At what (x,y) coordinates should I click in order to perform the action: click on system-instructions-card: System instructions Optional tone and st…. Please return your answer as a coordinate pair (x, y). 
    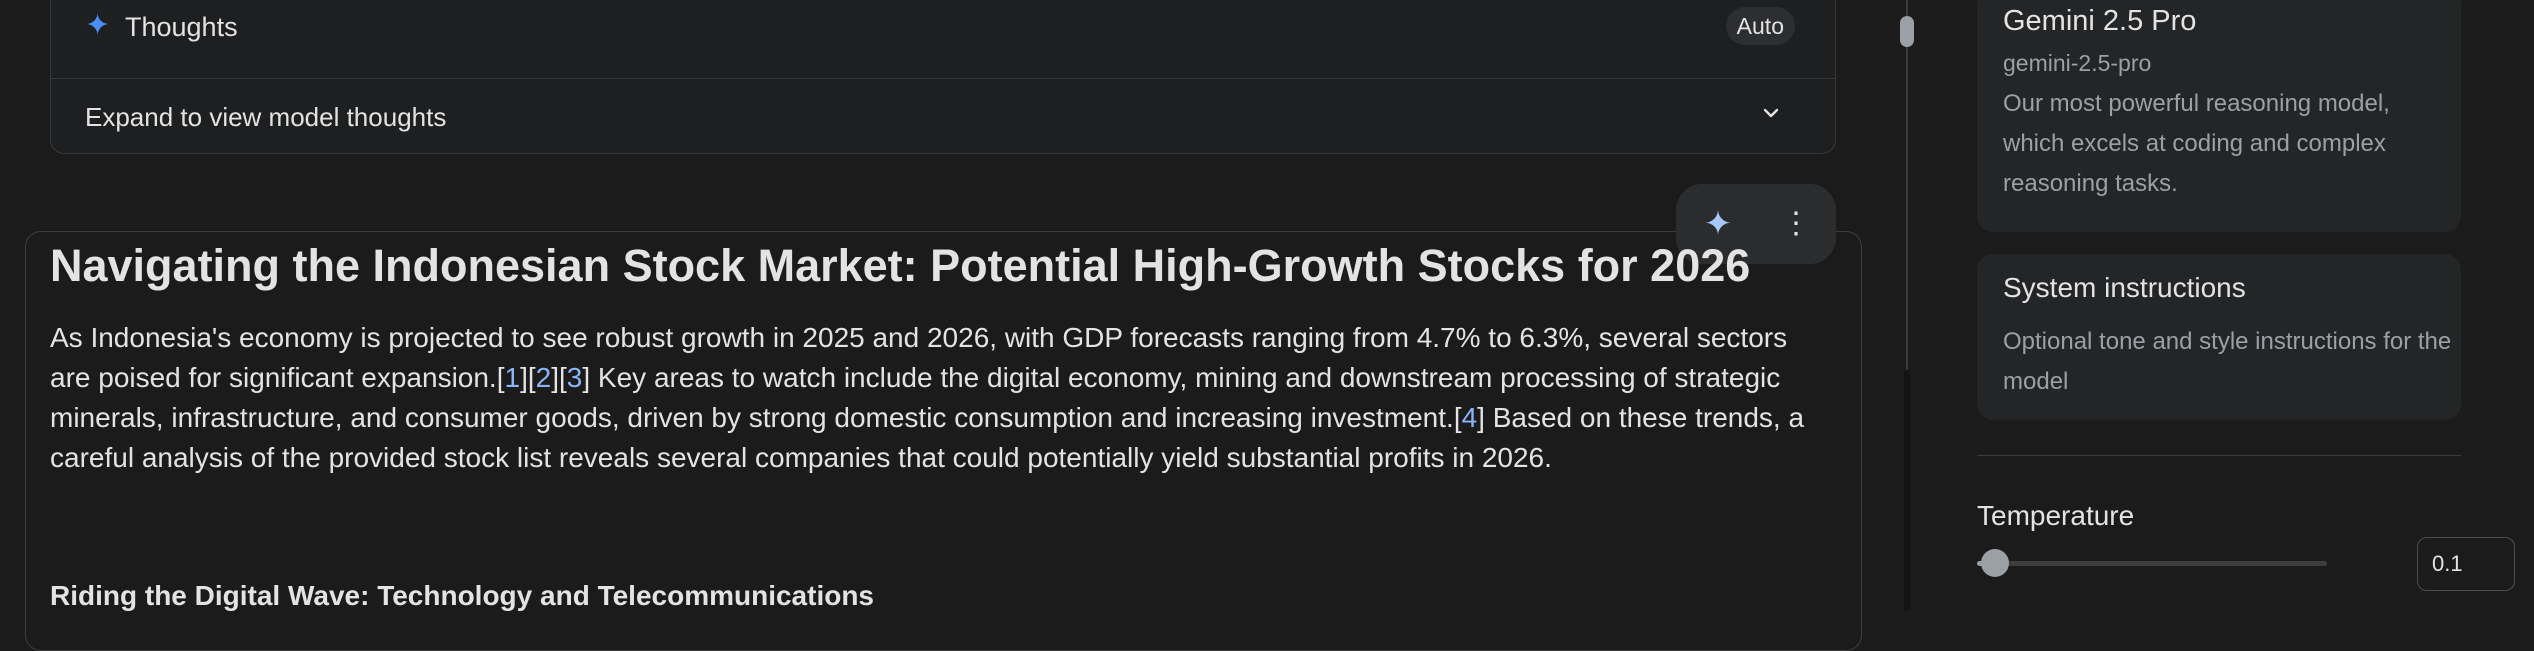
    Looking at the image, I should click on (2219, 337).